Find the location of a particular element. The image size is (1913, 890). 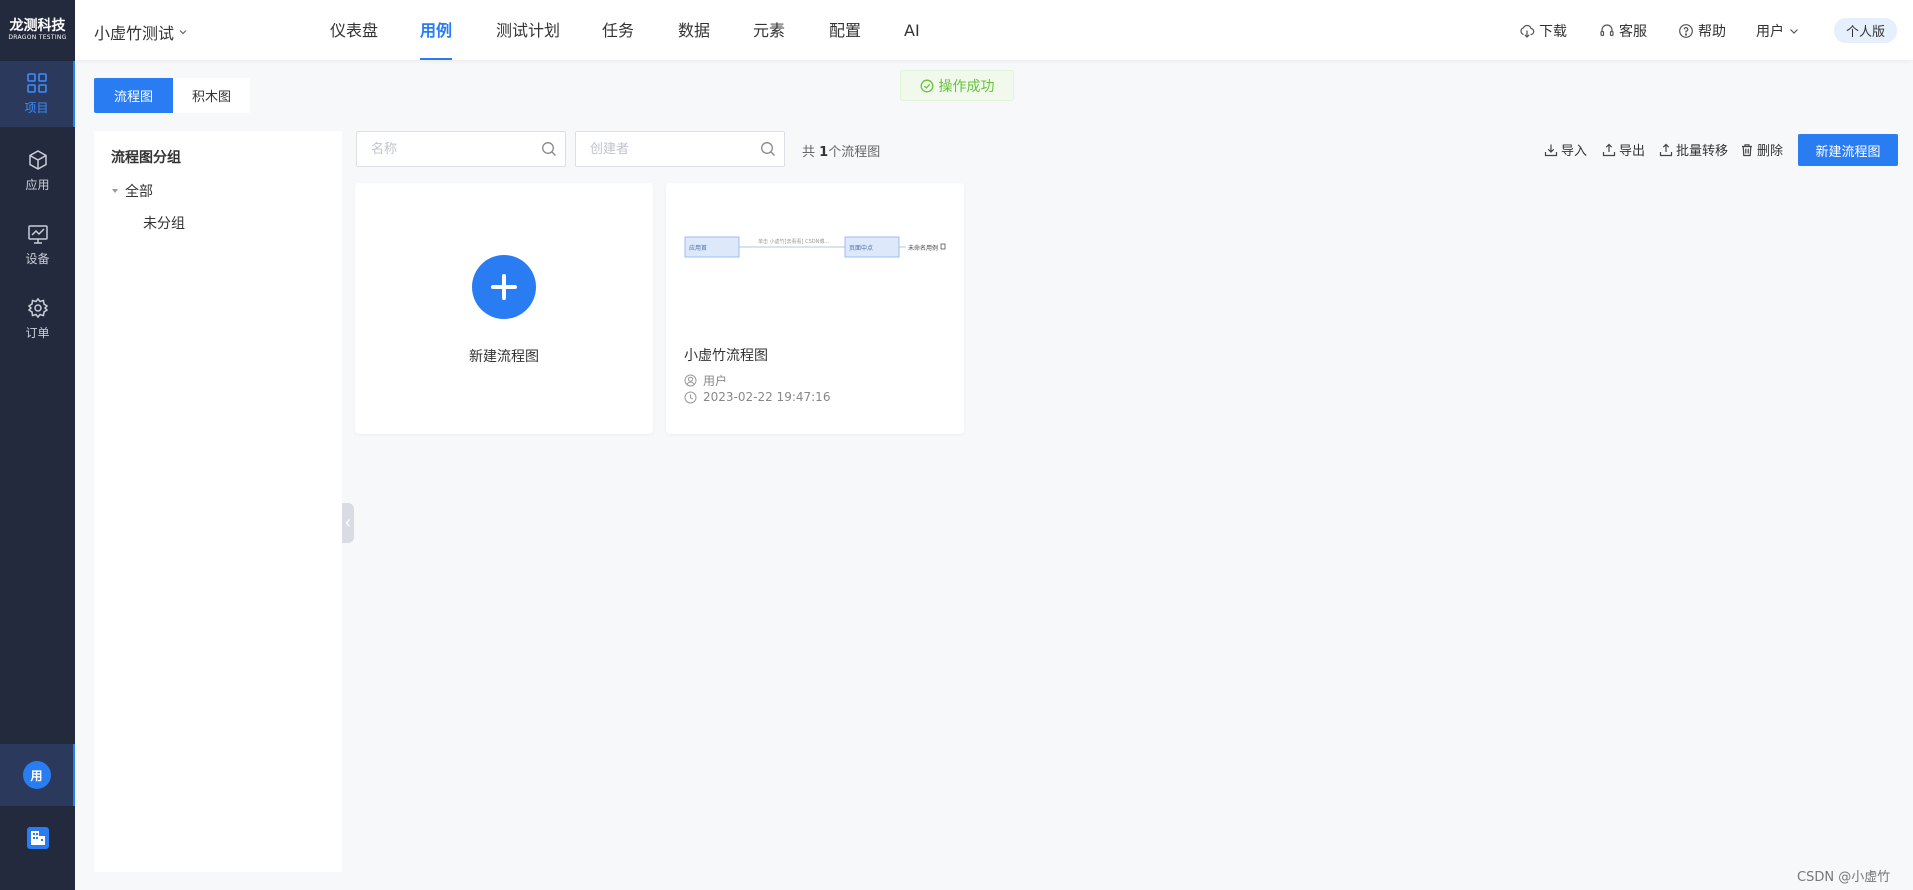

tab-elements: 元素 is located at coordinates (769, 30).